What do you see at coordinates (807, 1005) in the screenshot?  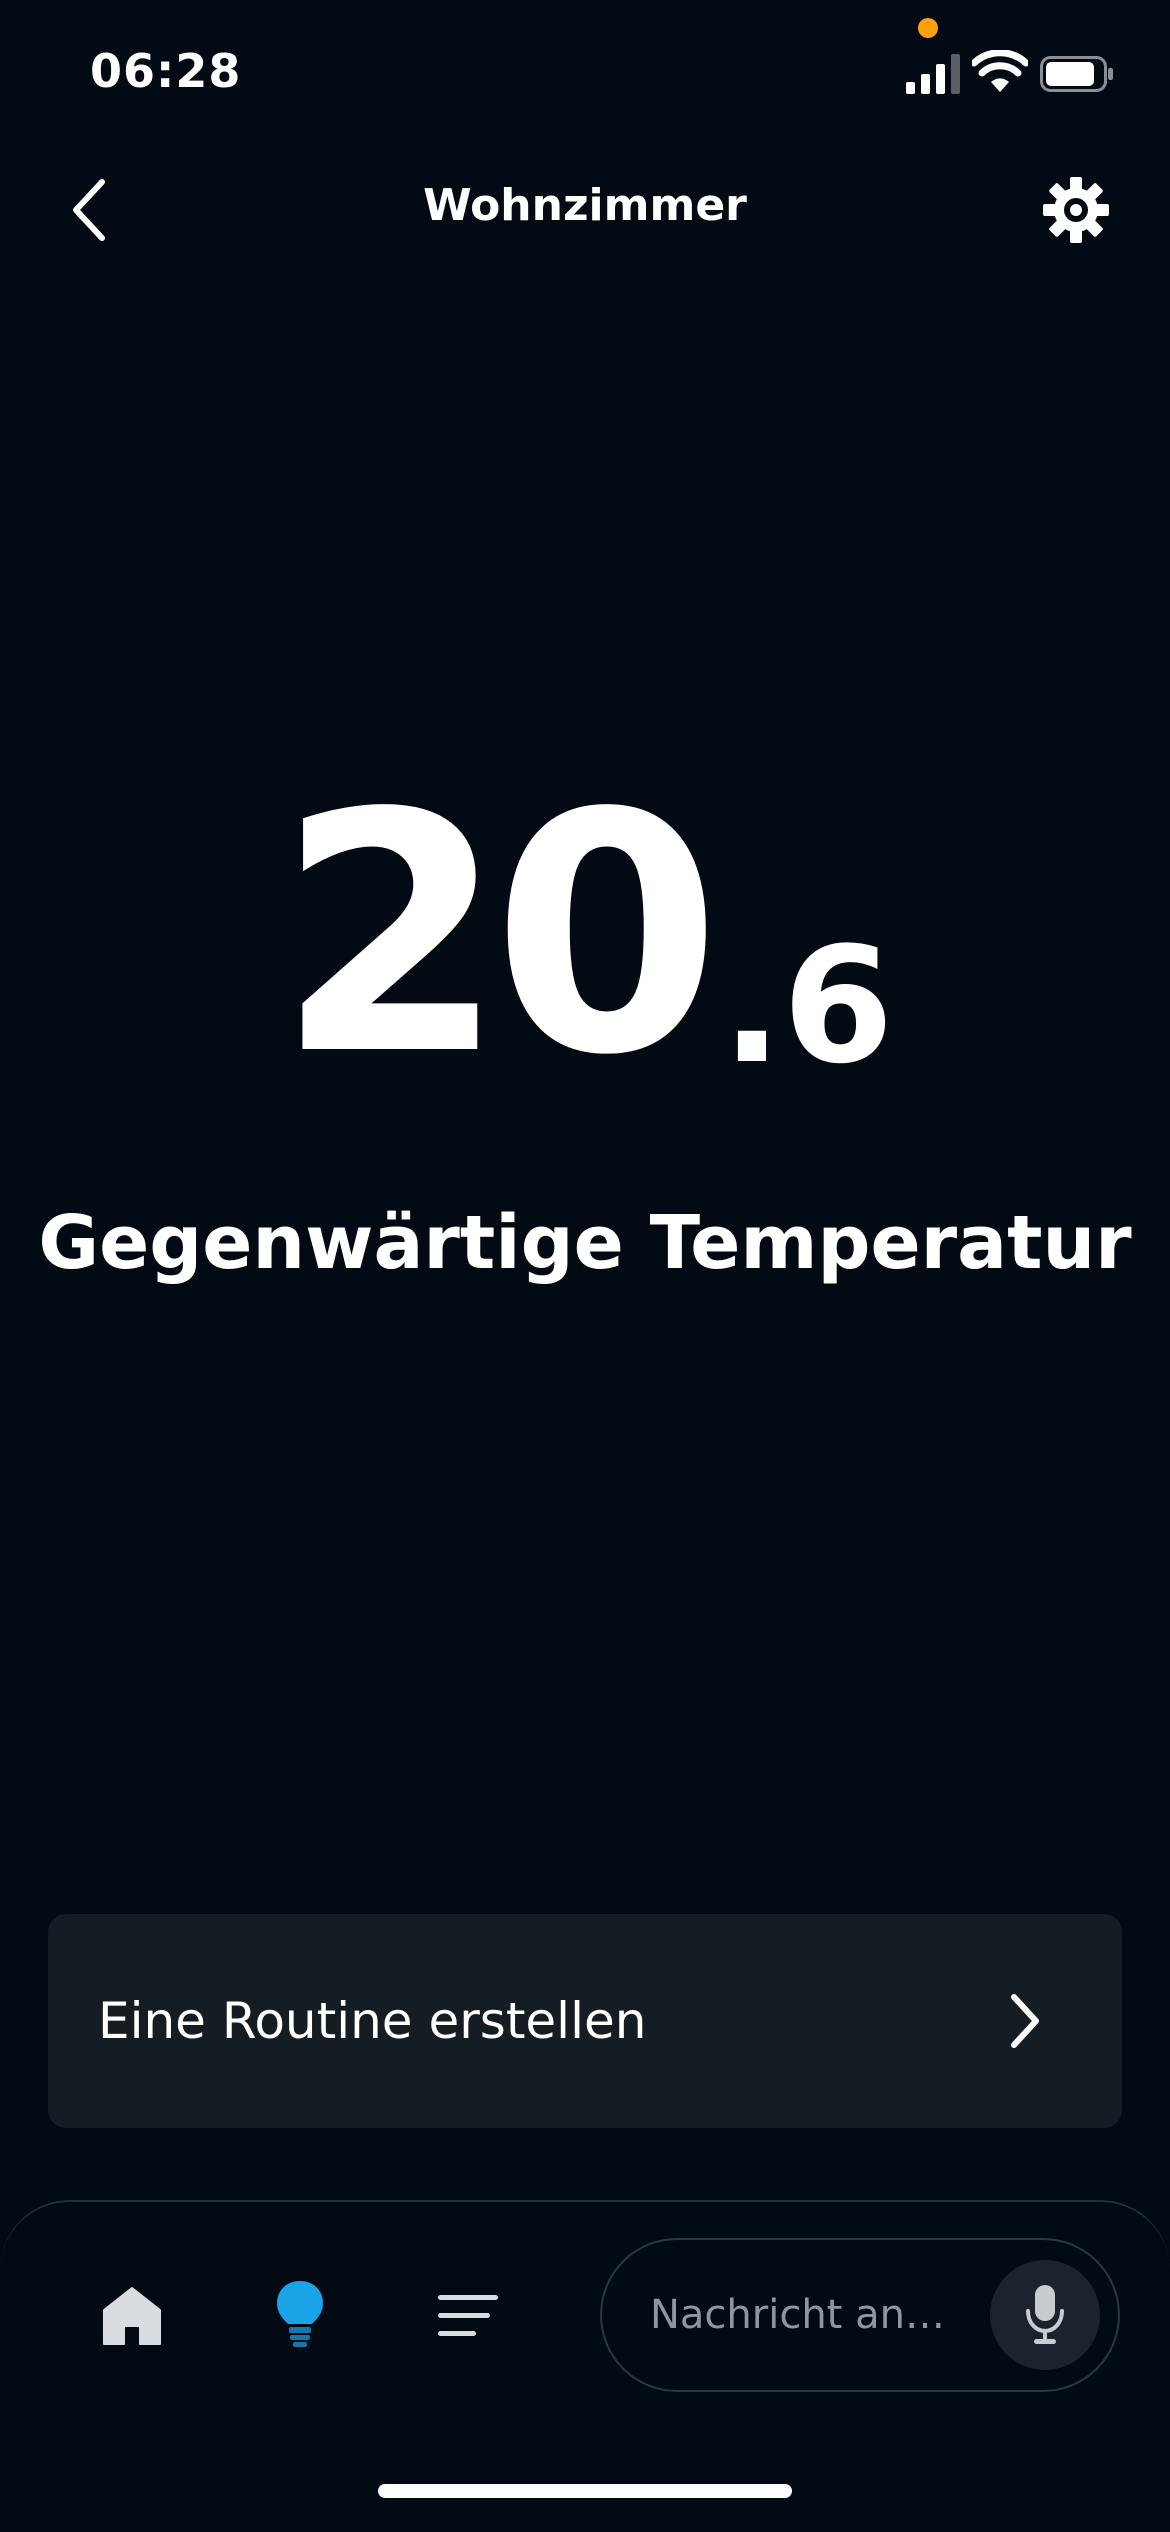 I see `temperature-decimal: .6` at bounding box center [807, 1005].